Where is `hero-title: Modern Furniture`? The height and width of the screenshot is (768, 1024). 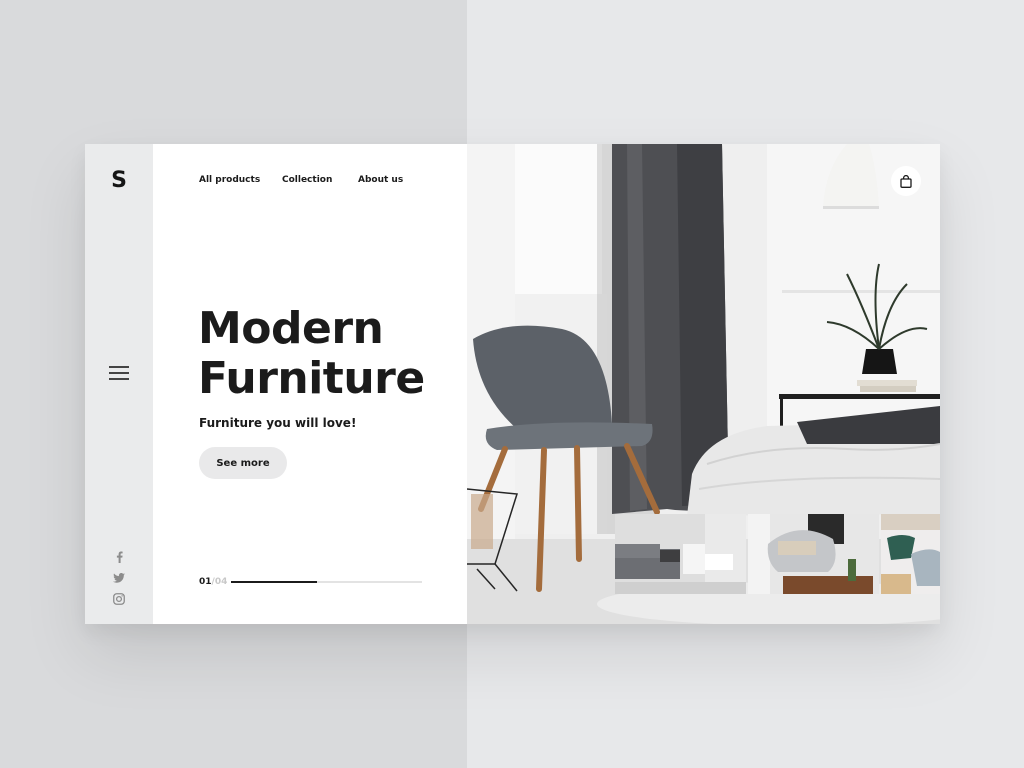
hero-title: Modern Furniture is located at coordinates (311, 354).